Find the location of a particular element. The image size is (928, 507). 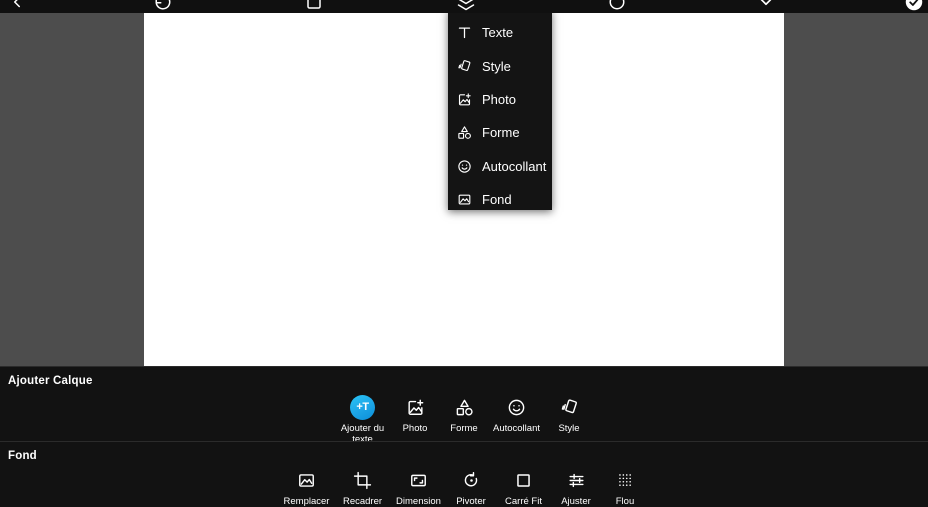

tool-label: Photo is located at coordinates (415, 428).